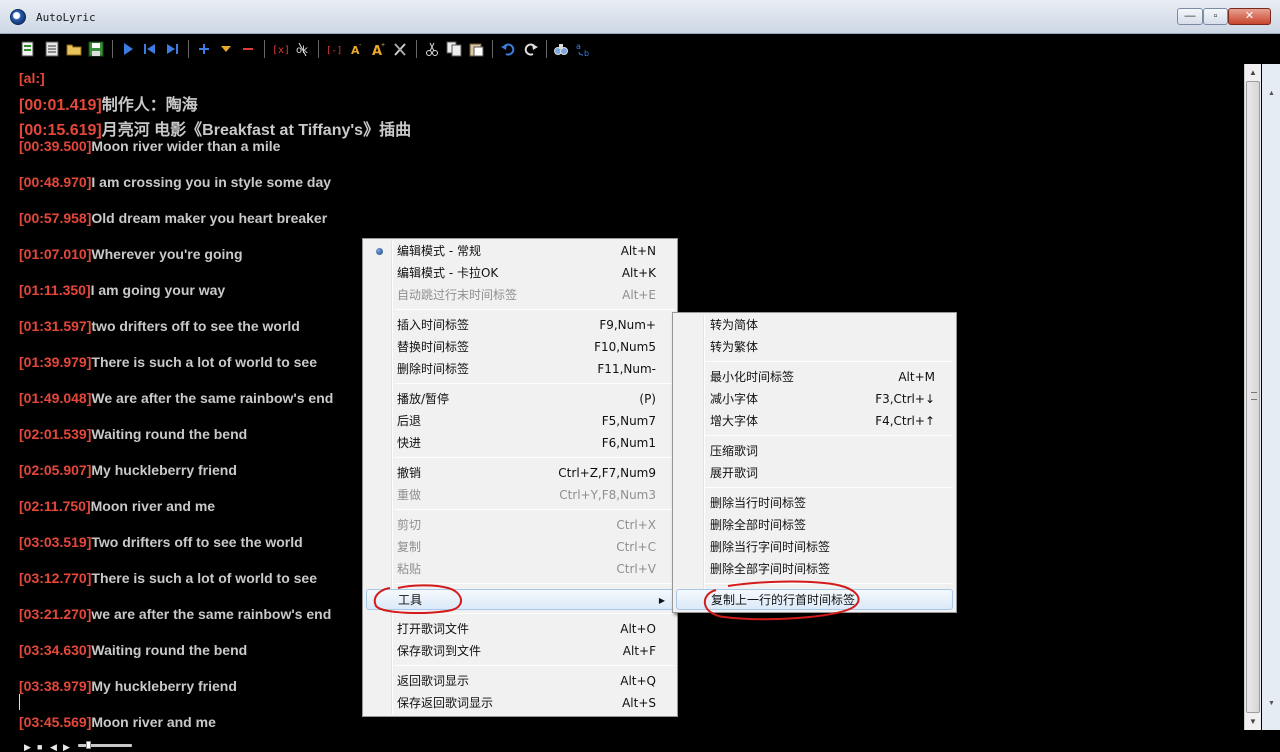 The width and height of the screenshot is (1280, 752). Describe the element at coordinates (55, 578) in the screenshot. I see `lyric-timestamp: [03:12.770]` at that location.